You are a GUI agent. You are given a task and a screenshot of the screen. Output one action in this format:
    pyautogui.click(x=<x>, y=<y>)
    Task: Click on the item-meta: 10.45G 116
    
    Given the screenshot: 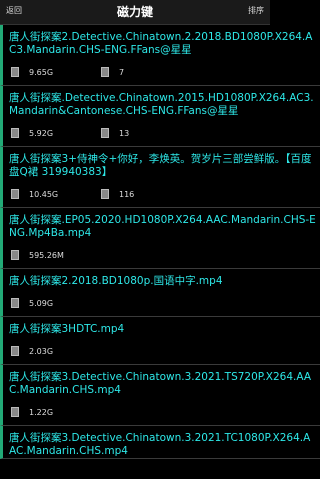 What is the action you would take?
    pyautogui.click(x=162, y=196)
    